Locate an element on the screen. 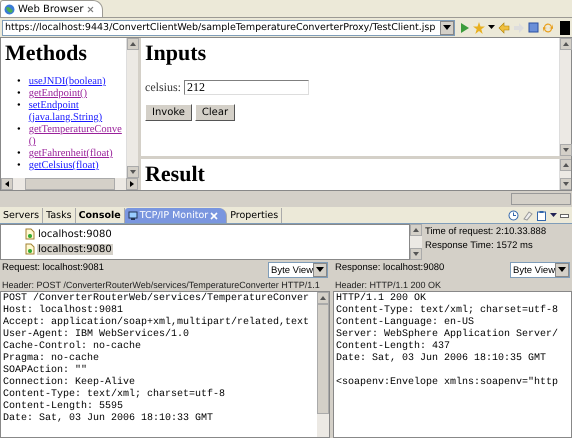 This screenshot has height=438, width=572. message-line: Server: WebSphere Application Server/ is located at coordinates (448, 334).